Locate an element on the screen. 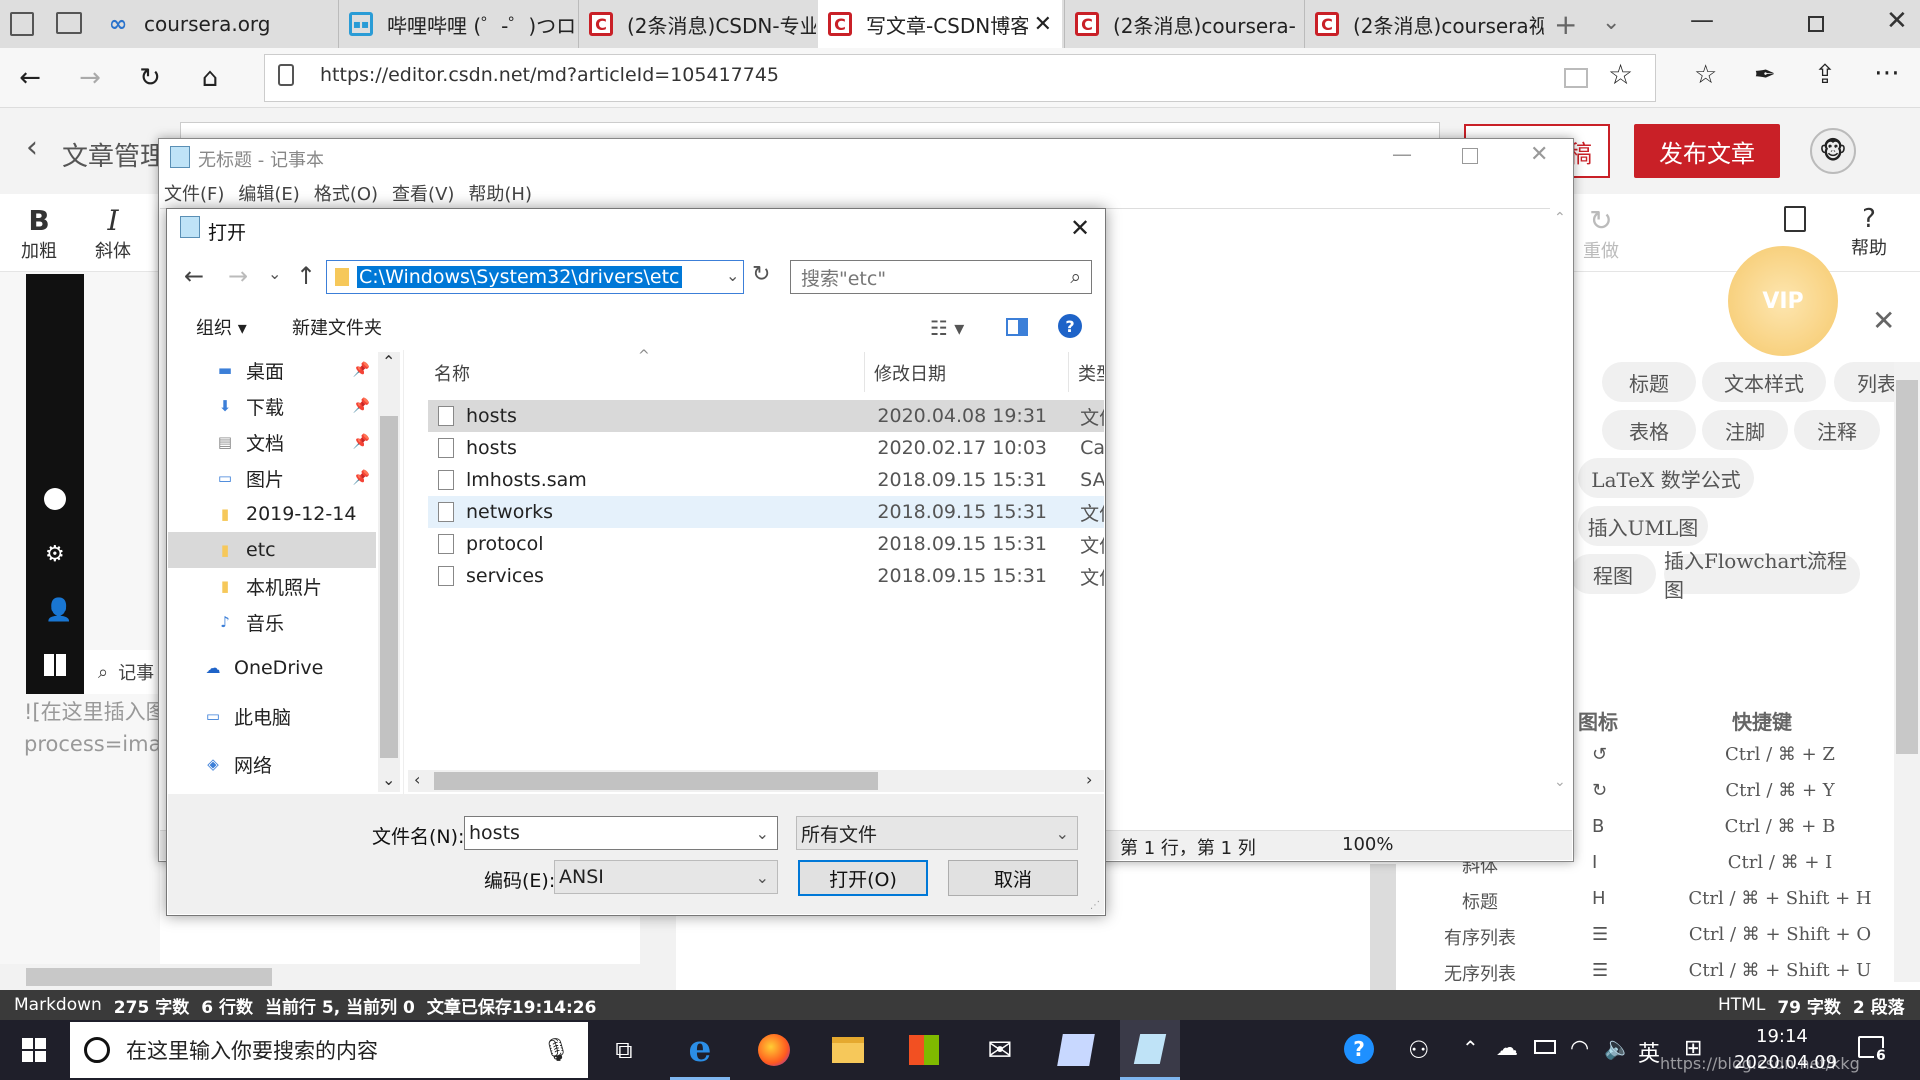  avatar: 🐵 is located at coordinates (1833, 151).